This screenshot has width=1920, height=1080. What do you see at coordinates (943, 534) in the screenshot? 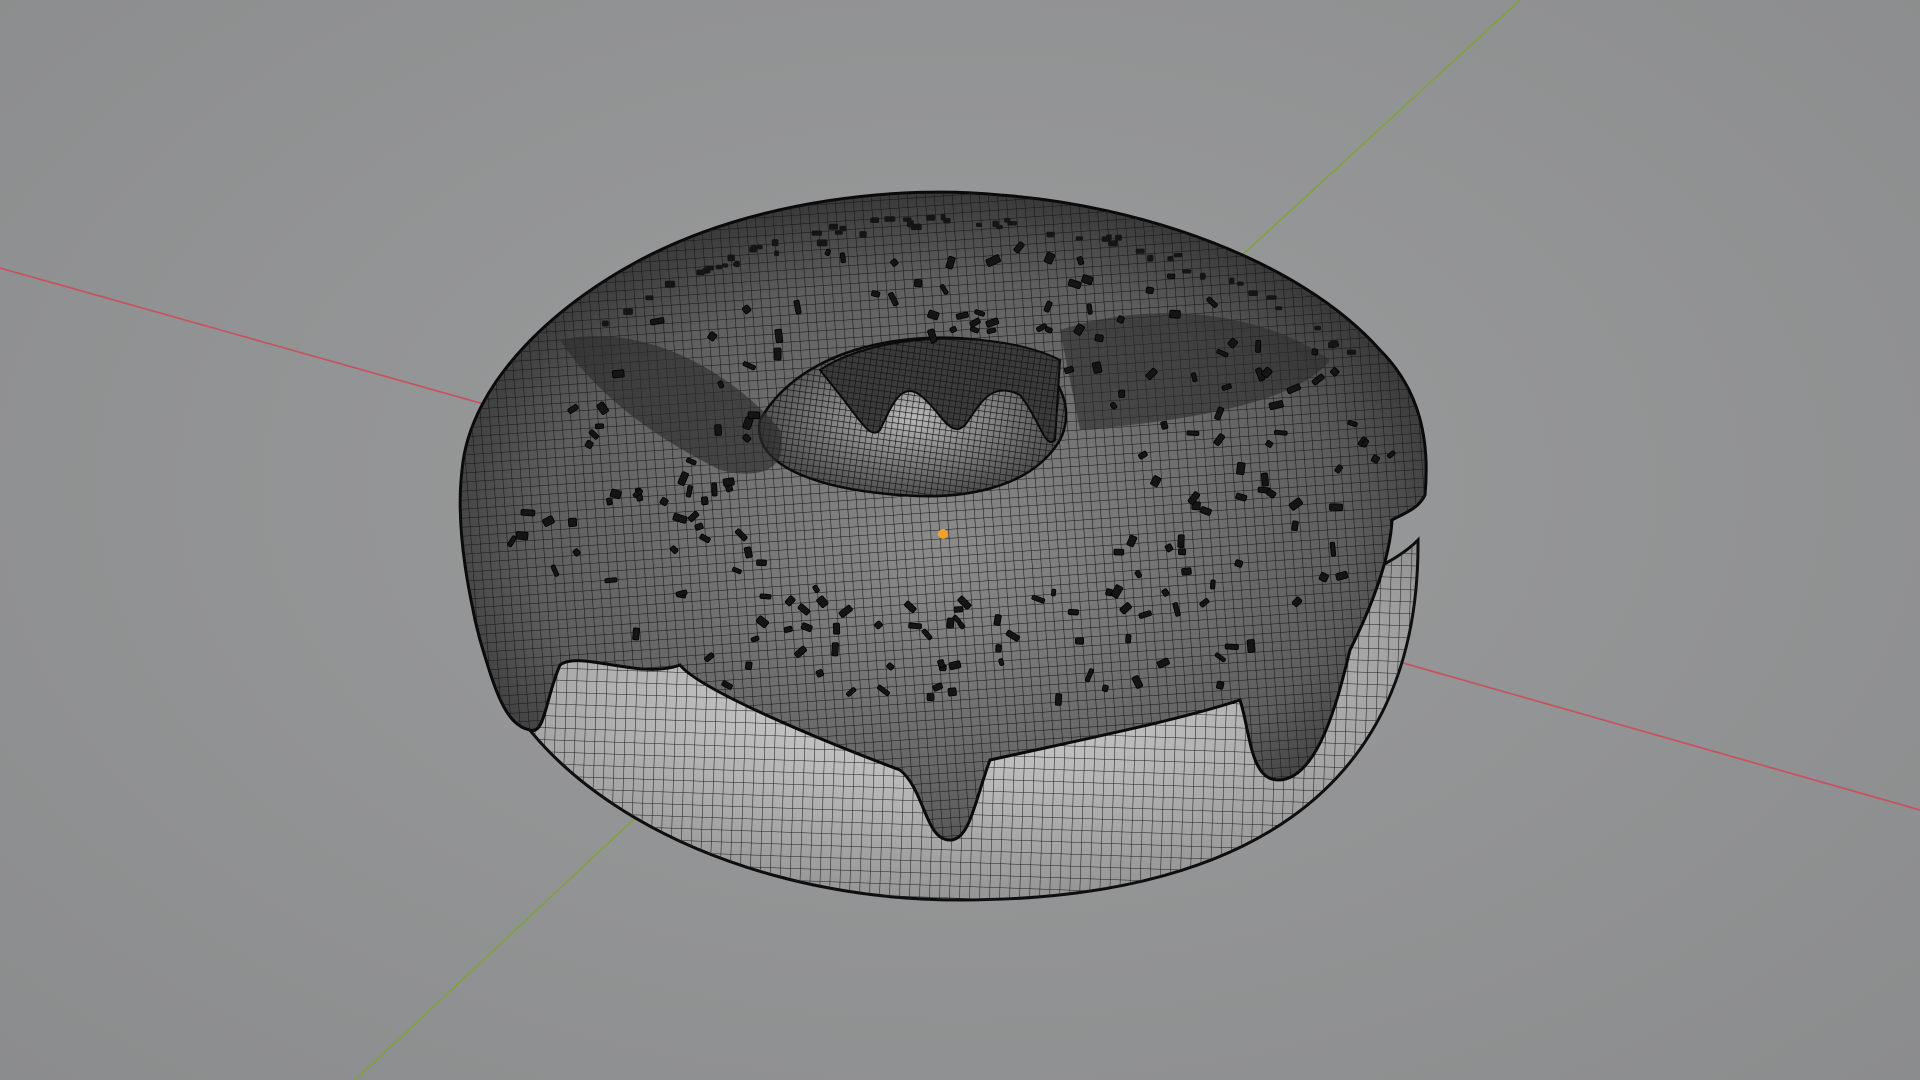
I see `object-origin-dot` at bounding box center [943, 534].